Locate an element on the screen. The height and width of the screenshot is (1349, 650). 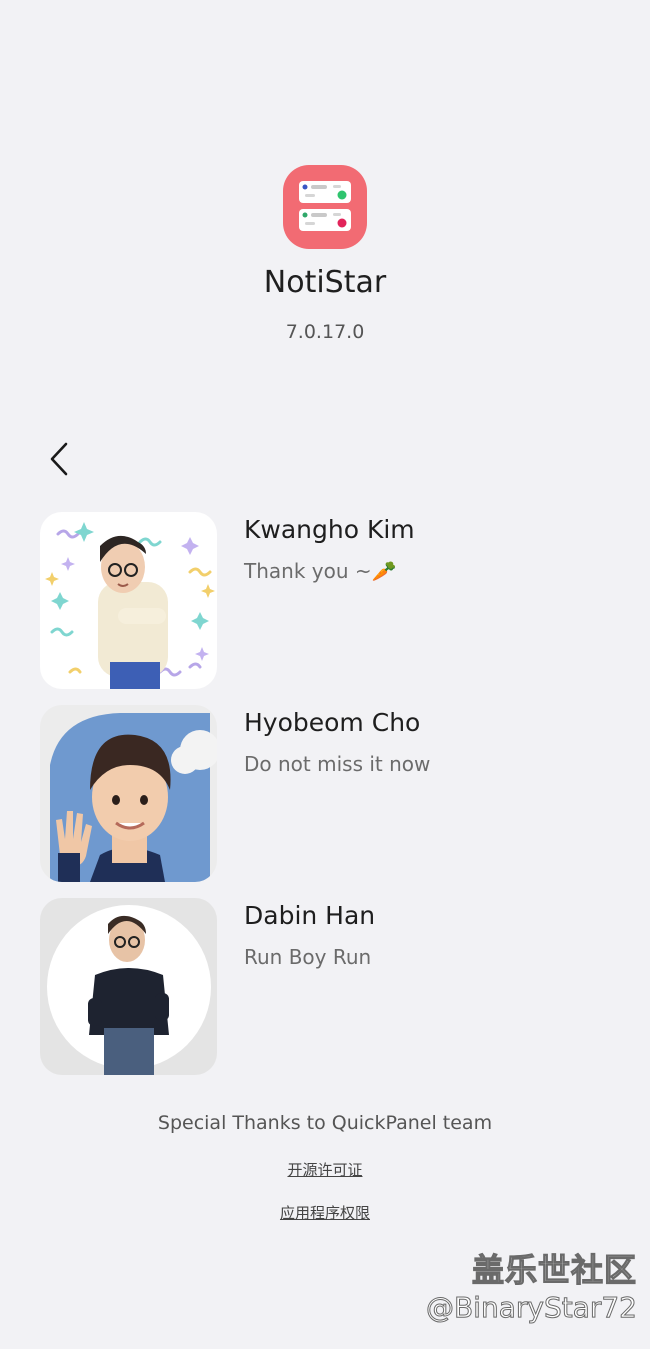
developer-message: Do not miss it now is located at coordinates (337, 764).